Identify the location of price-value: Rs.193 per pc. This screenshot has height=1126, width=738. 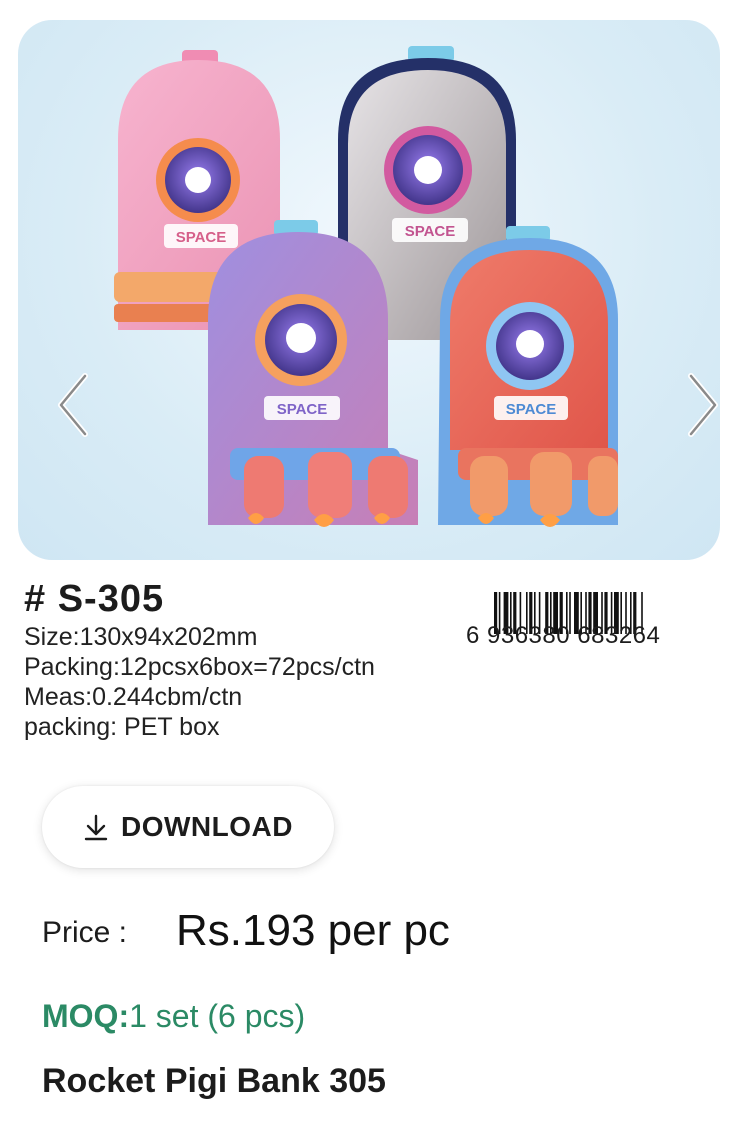
(313, 930).